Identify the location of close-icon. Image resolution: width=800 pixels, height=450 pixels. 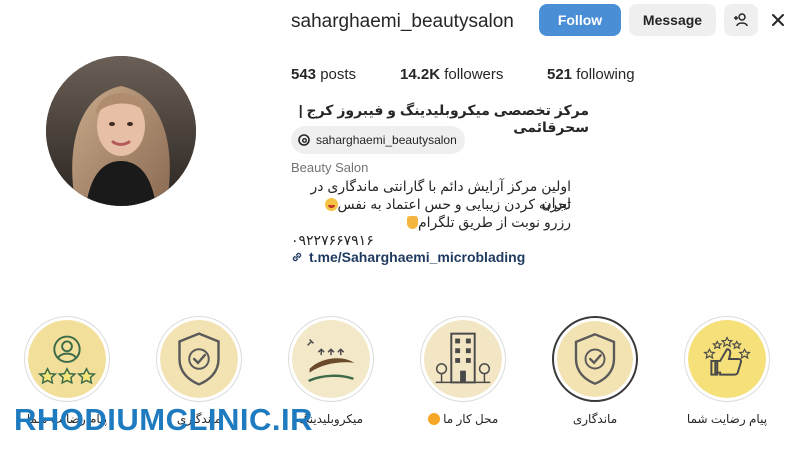
(778, 20).